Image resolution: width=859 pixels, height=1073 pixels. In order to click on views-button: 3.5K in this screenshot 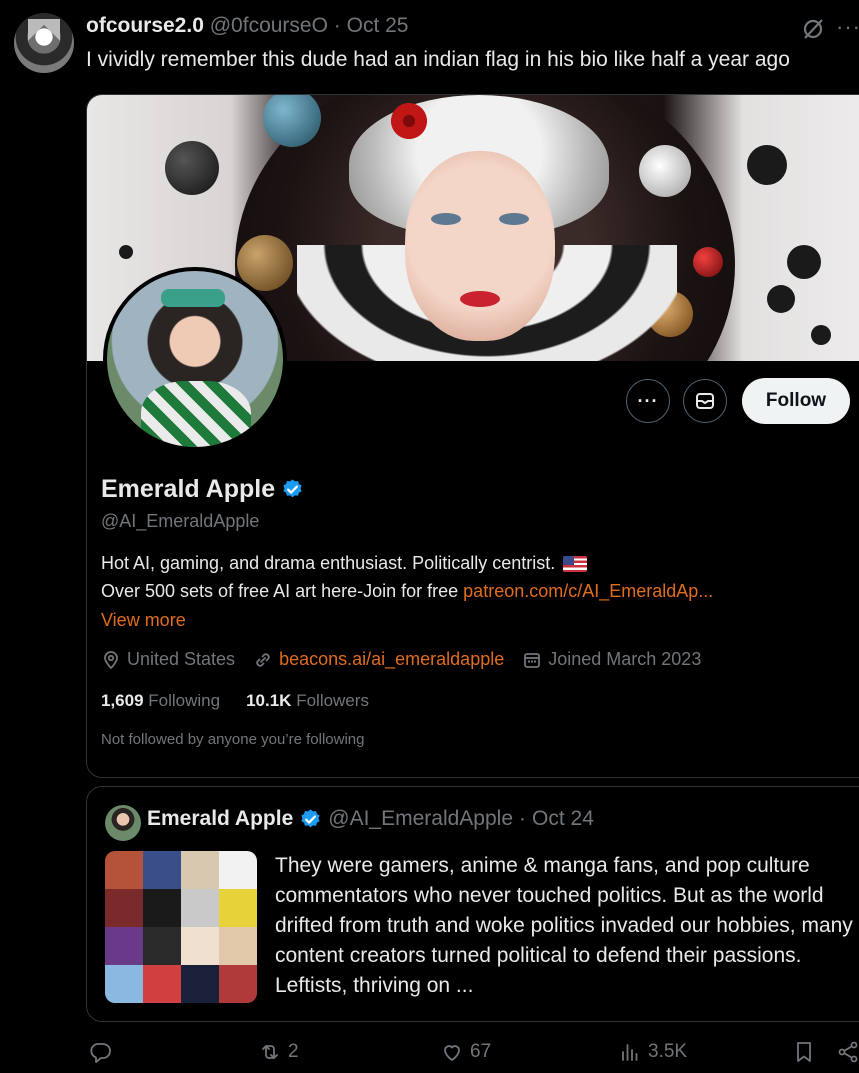, I will do `click(652, 1052)`.